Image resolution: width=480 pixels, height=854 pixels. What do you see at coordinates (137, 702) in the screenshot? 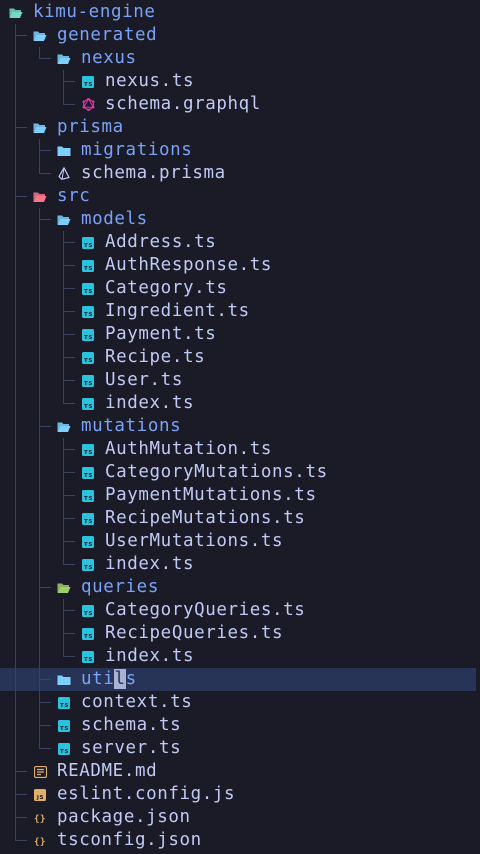
I see `file-name: context.ts` at bounding box center [137, 702].